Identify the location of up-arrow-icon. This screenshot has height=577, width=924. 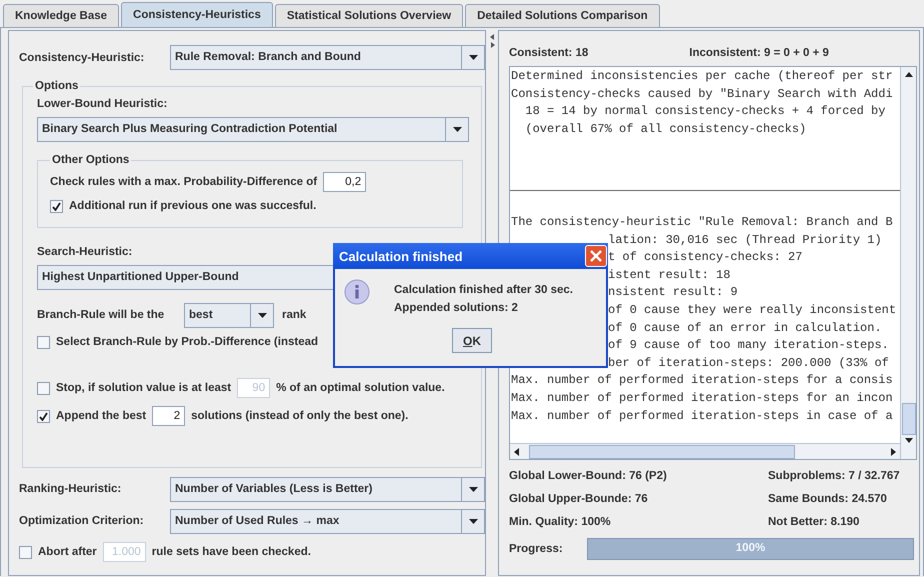
(908, 74).